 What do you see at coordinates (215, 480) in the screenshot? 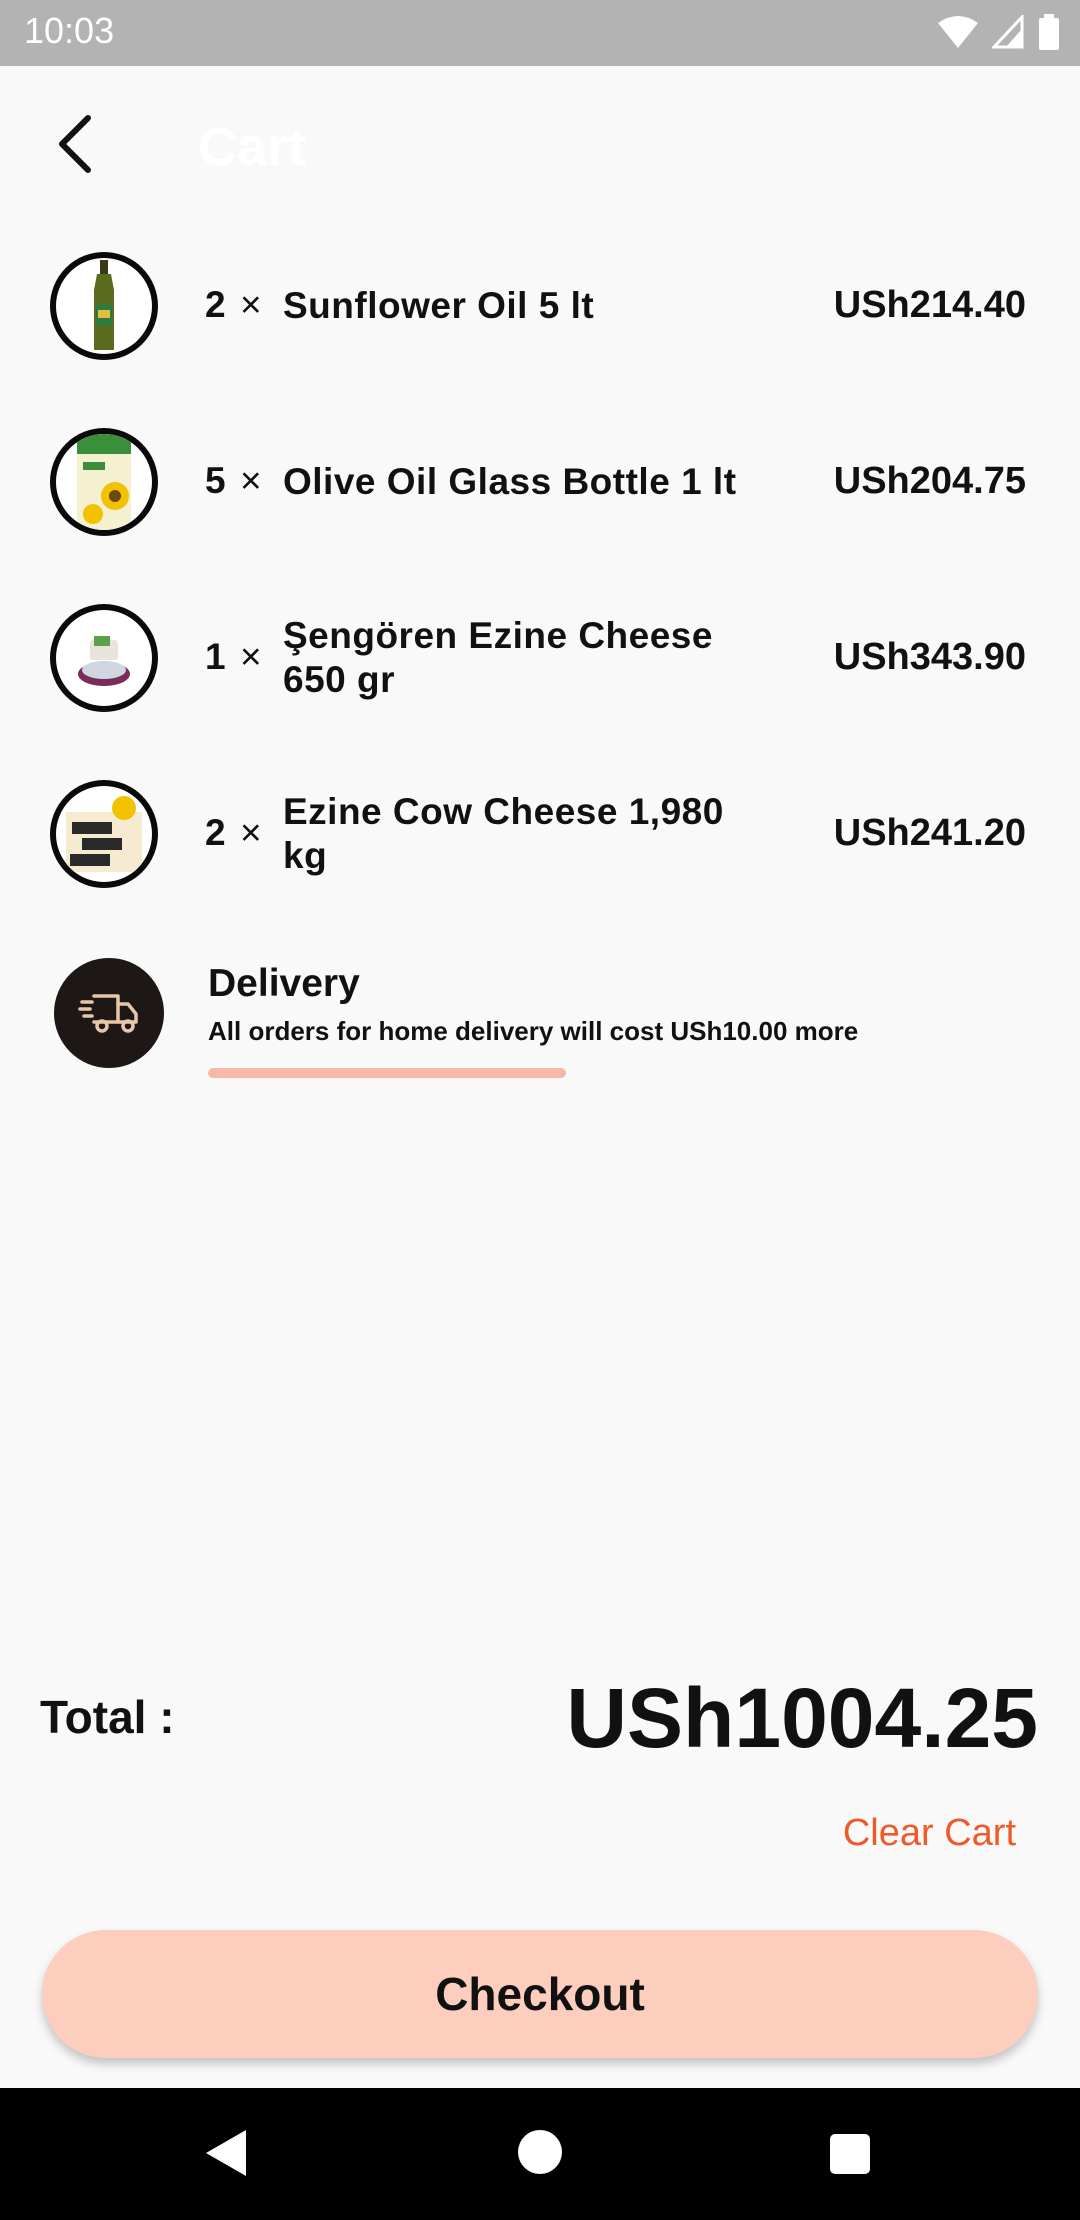
I see `item-quantity: 5` at bounding box center [215, 480].